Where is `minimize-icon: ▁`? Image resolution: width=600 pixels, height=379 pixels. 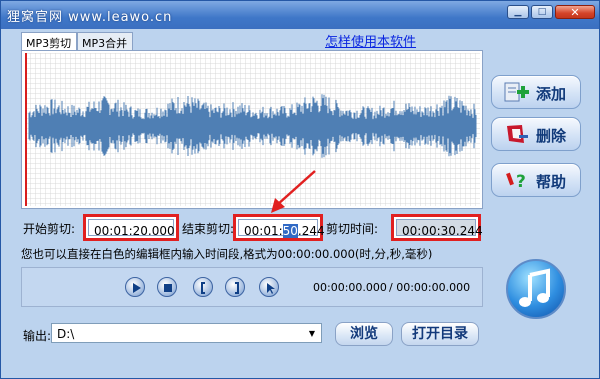 minimize-icon: ▁ is located at coordinates (518, 11).